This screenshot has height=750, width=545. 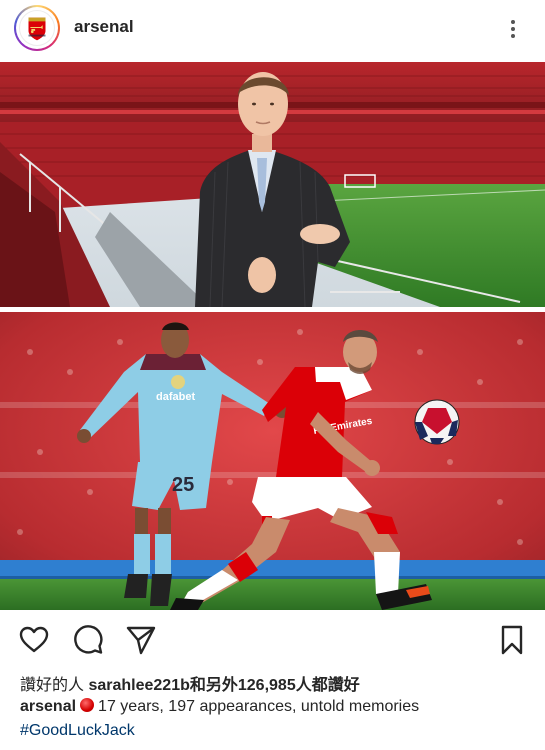 What do you see at coordinates (175, 397) in the screenshot?
I see `opponent-sponsor: dafabet` at bounding box center [175, 397].